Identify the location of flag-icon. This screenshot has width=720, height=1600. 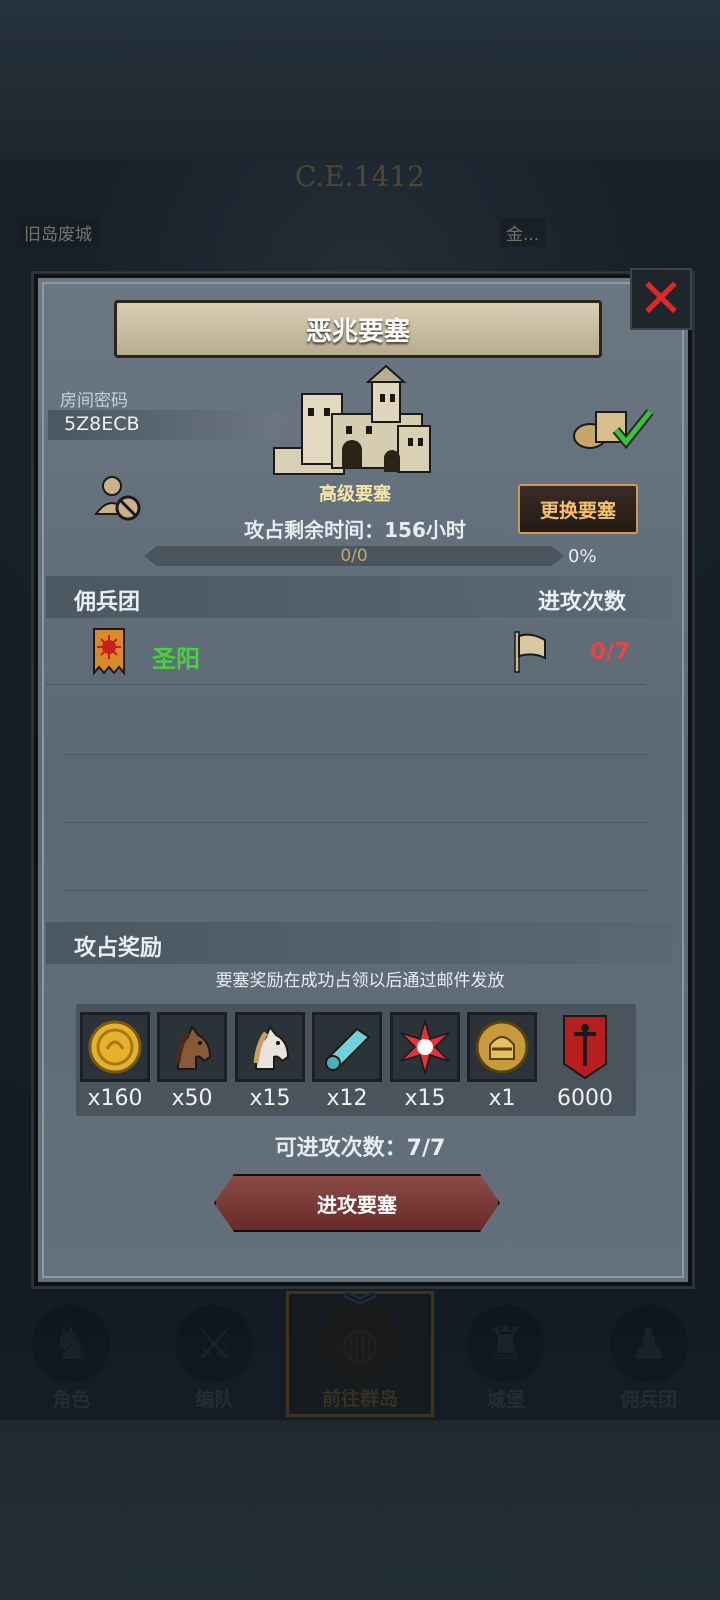
(530, 652).